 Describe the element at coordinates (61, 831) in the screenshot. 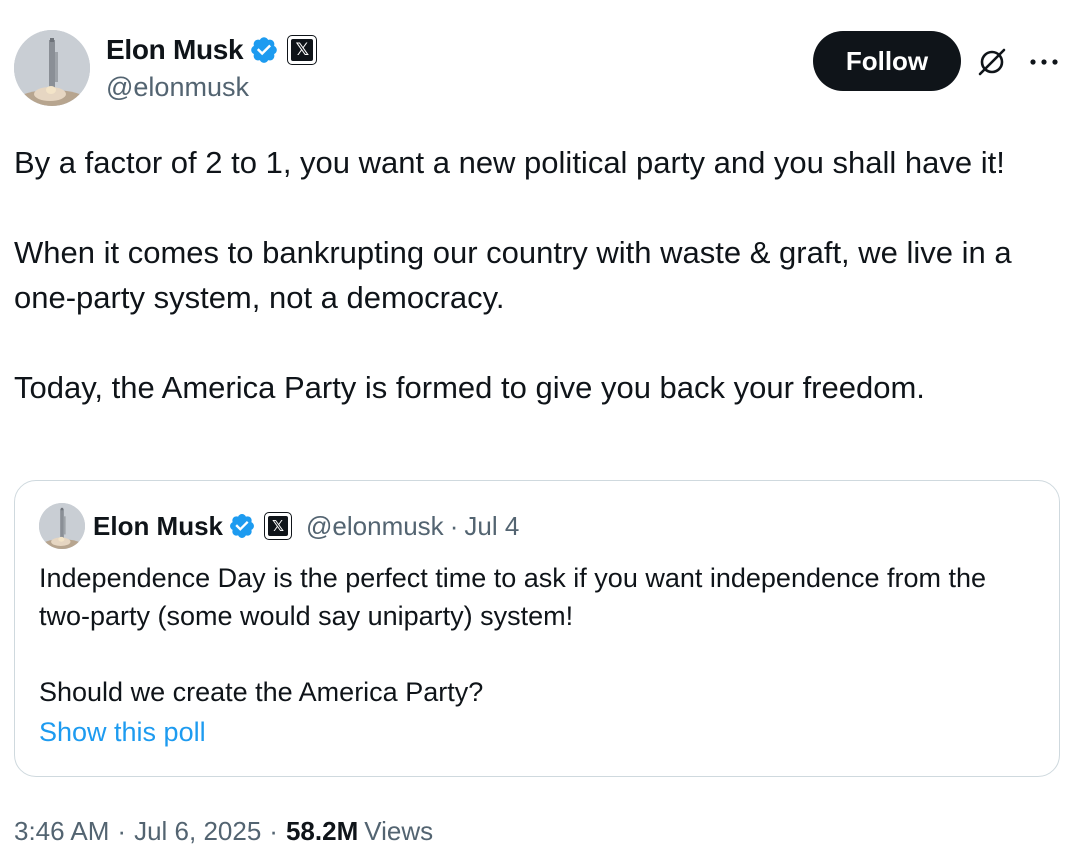

I see `tweet-time: 3:46 AM` at that location.